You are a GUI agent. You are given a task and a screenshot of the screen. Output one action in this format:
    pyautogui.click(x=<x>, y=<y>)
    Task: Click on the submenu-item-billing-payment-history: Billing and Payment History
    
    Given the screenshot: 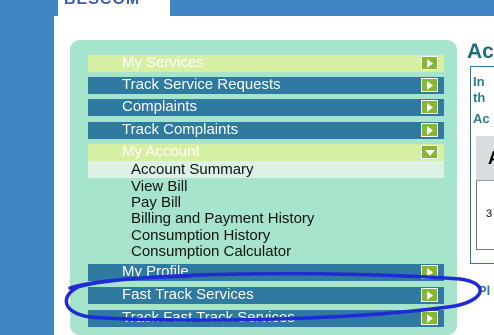 What is the action you would take?
    pyautogui.click(x=222, y=219)
    